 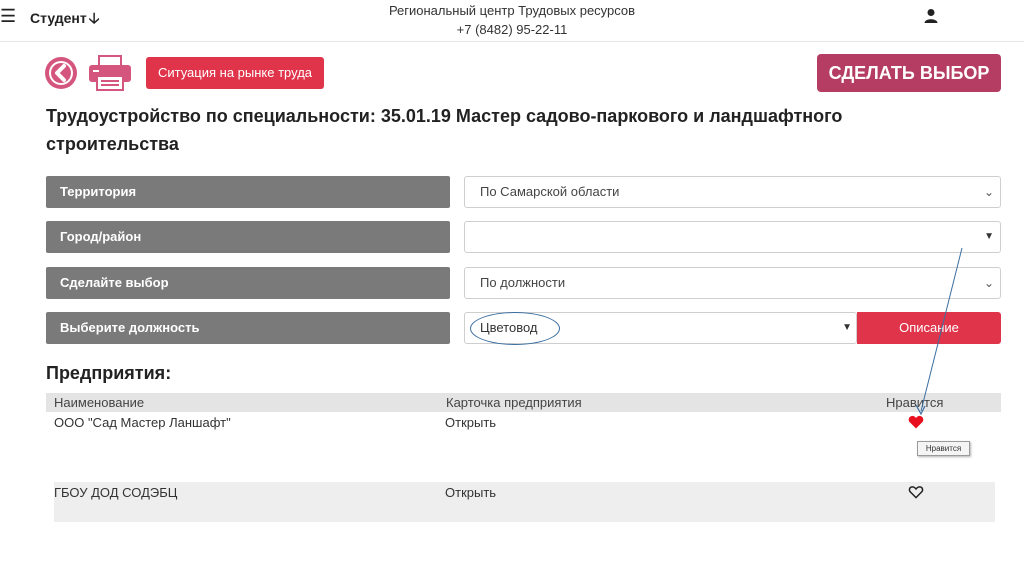 What do you see at coordinates (235, 73) in the screenshot?
I see `labor-market-button: Ситуация на рынке труда` at bounding box center [235, 73].